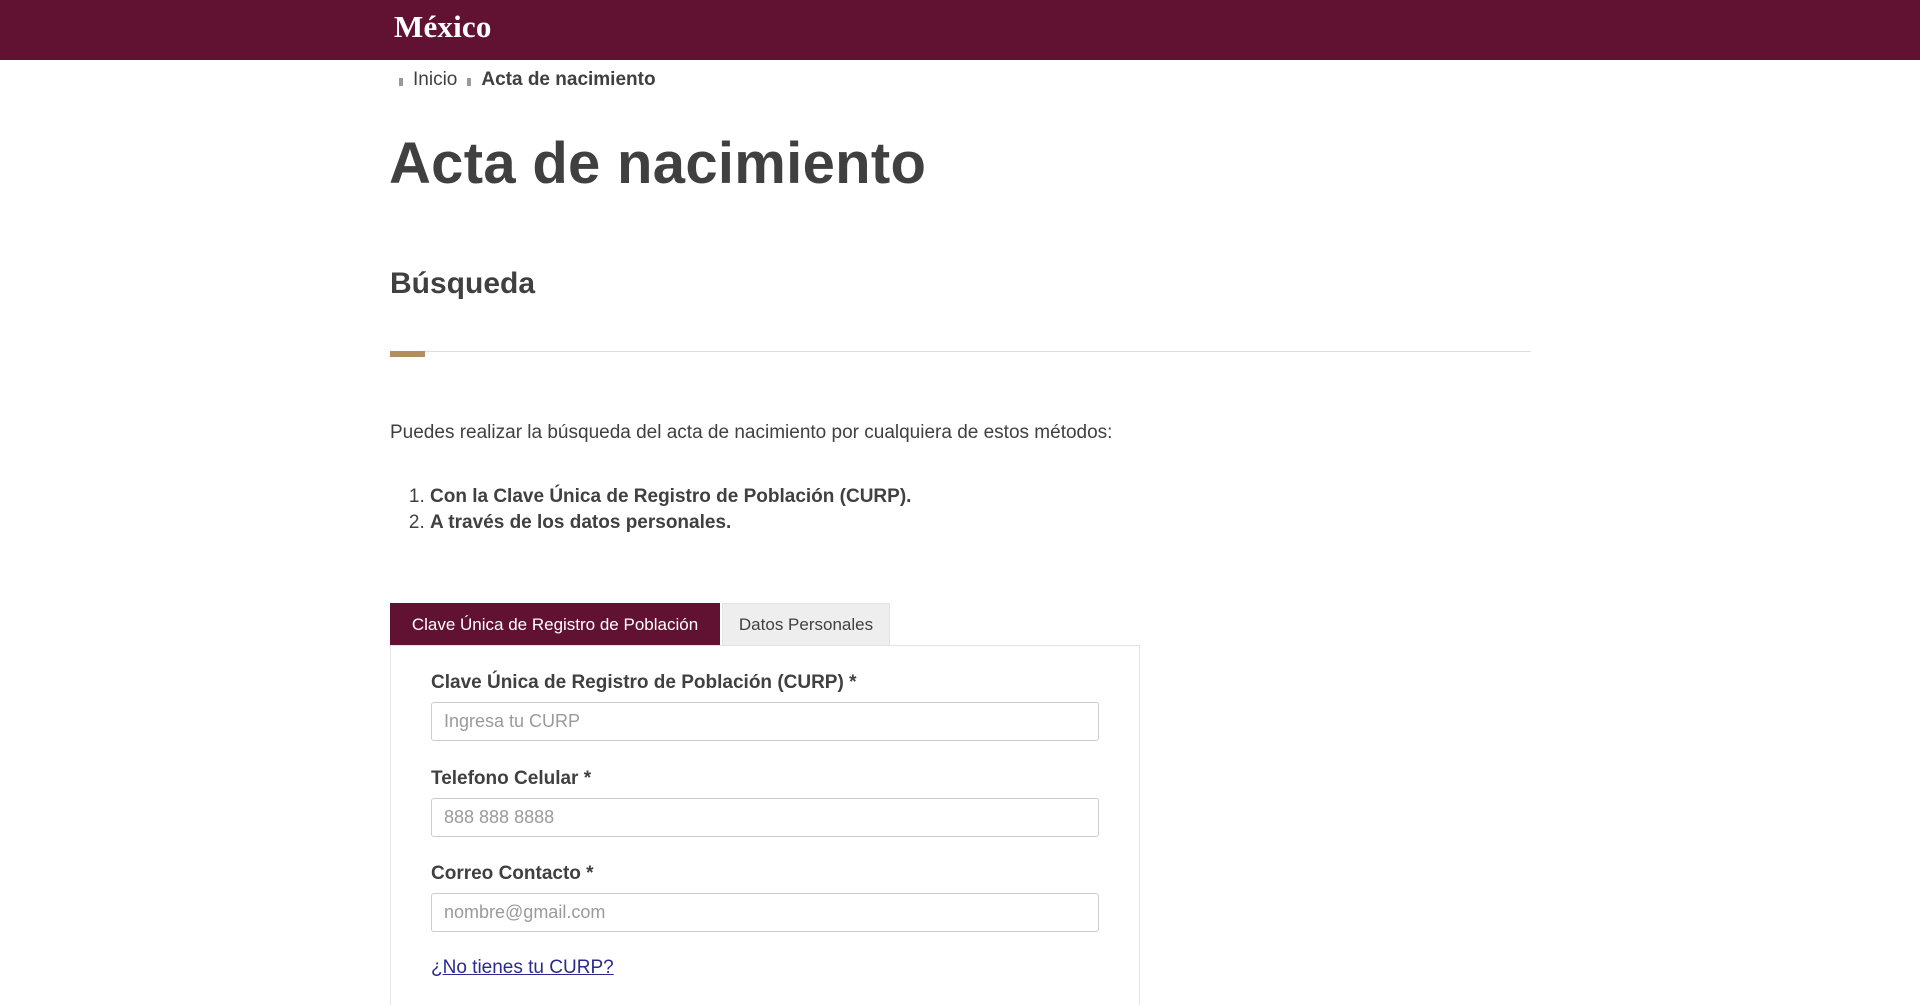  Describe the element at coordinates (443, 27) in the screenshot. I see `mexico-logo-link: México` at that location.